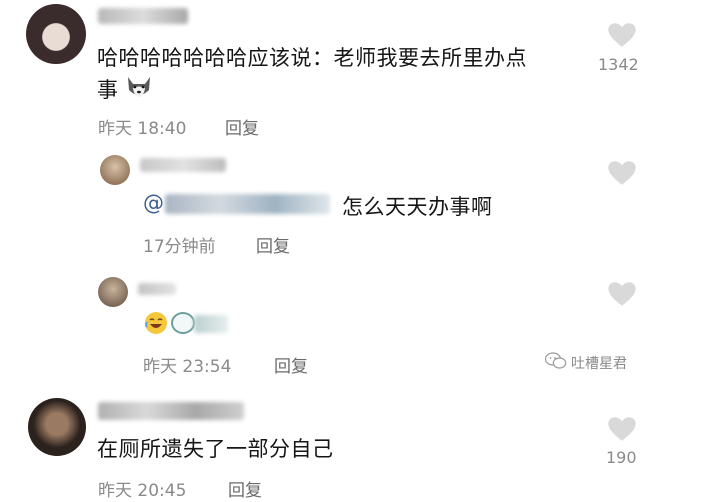  I want to click on laughing-emoji-icon, so click(156, 323).